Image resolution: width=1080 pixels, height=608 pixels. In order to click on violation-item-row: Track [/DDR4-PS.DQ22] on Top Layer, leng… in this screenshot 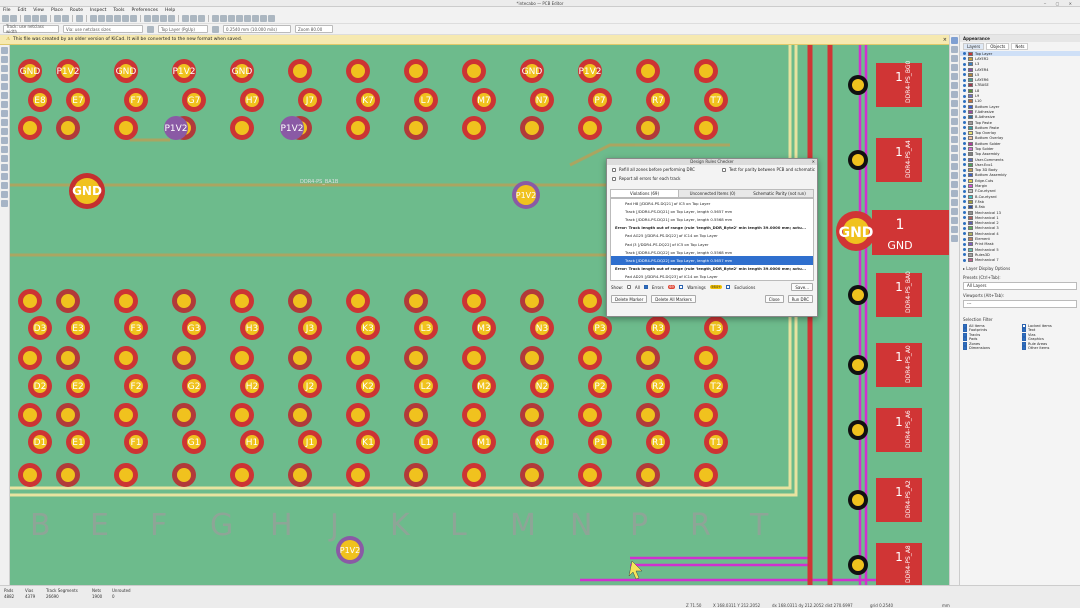, I will do `click(712, 252)`.